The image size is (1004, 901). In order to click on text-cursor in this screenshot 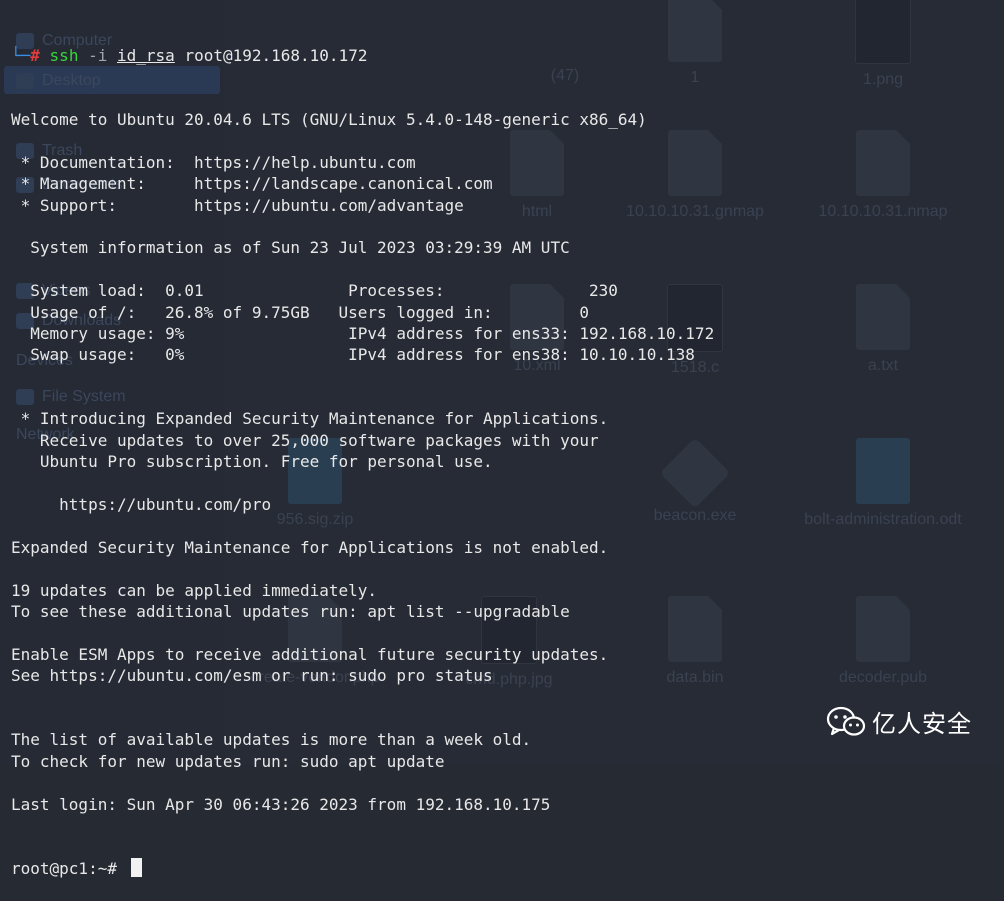, I will do `click(136, 867)`.